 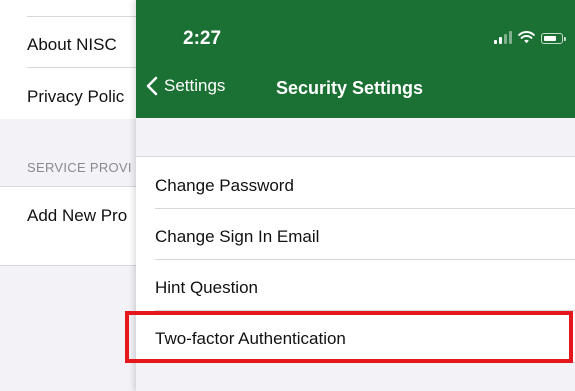 I want to click on list-item-change-password: Change Password, so click(x=355, y=185).